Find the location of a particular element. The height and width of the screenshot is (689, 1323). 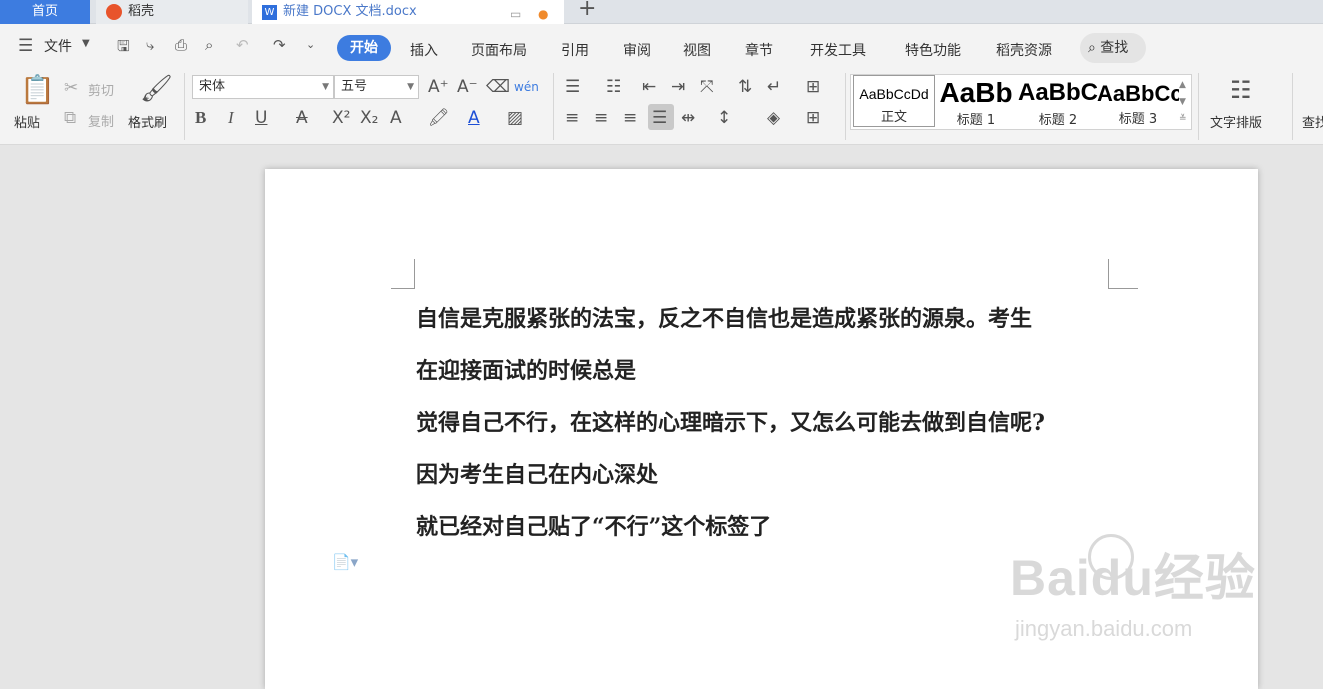

text-layout-icon: ☷ is located at coordinates (1241, 90).